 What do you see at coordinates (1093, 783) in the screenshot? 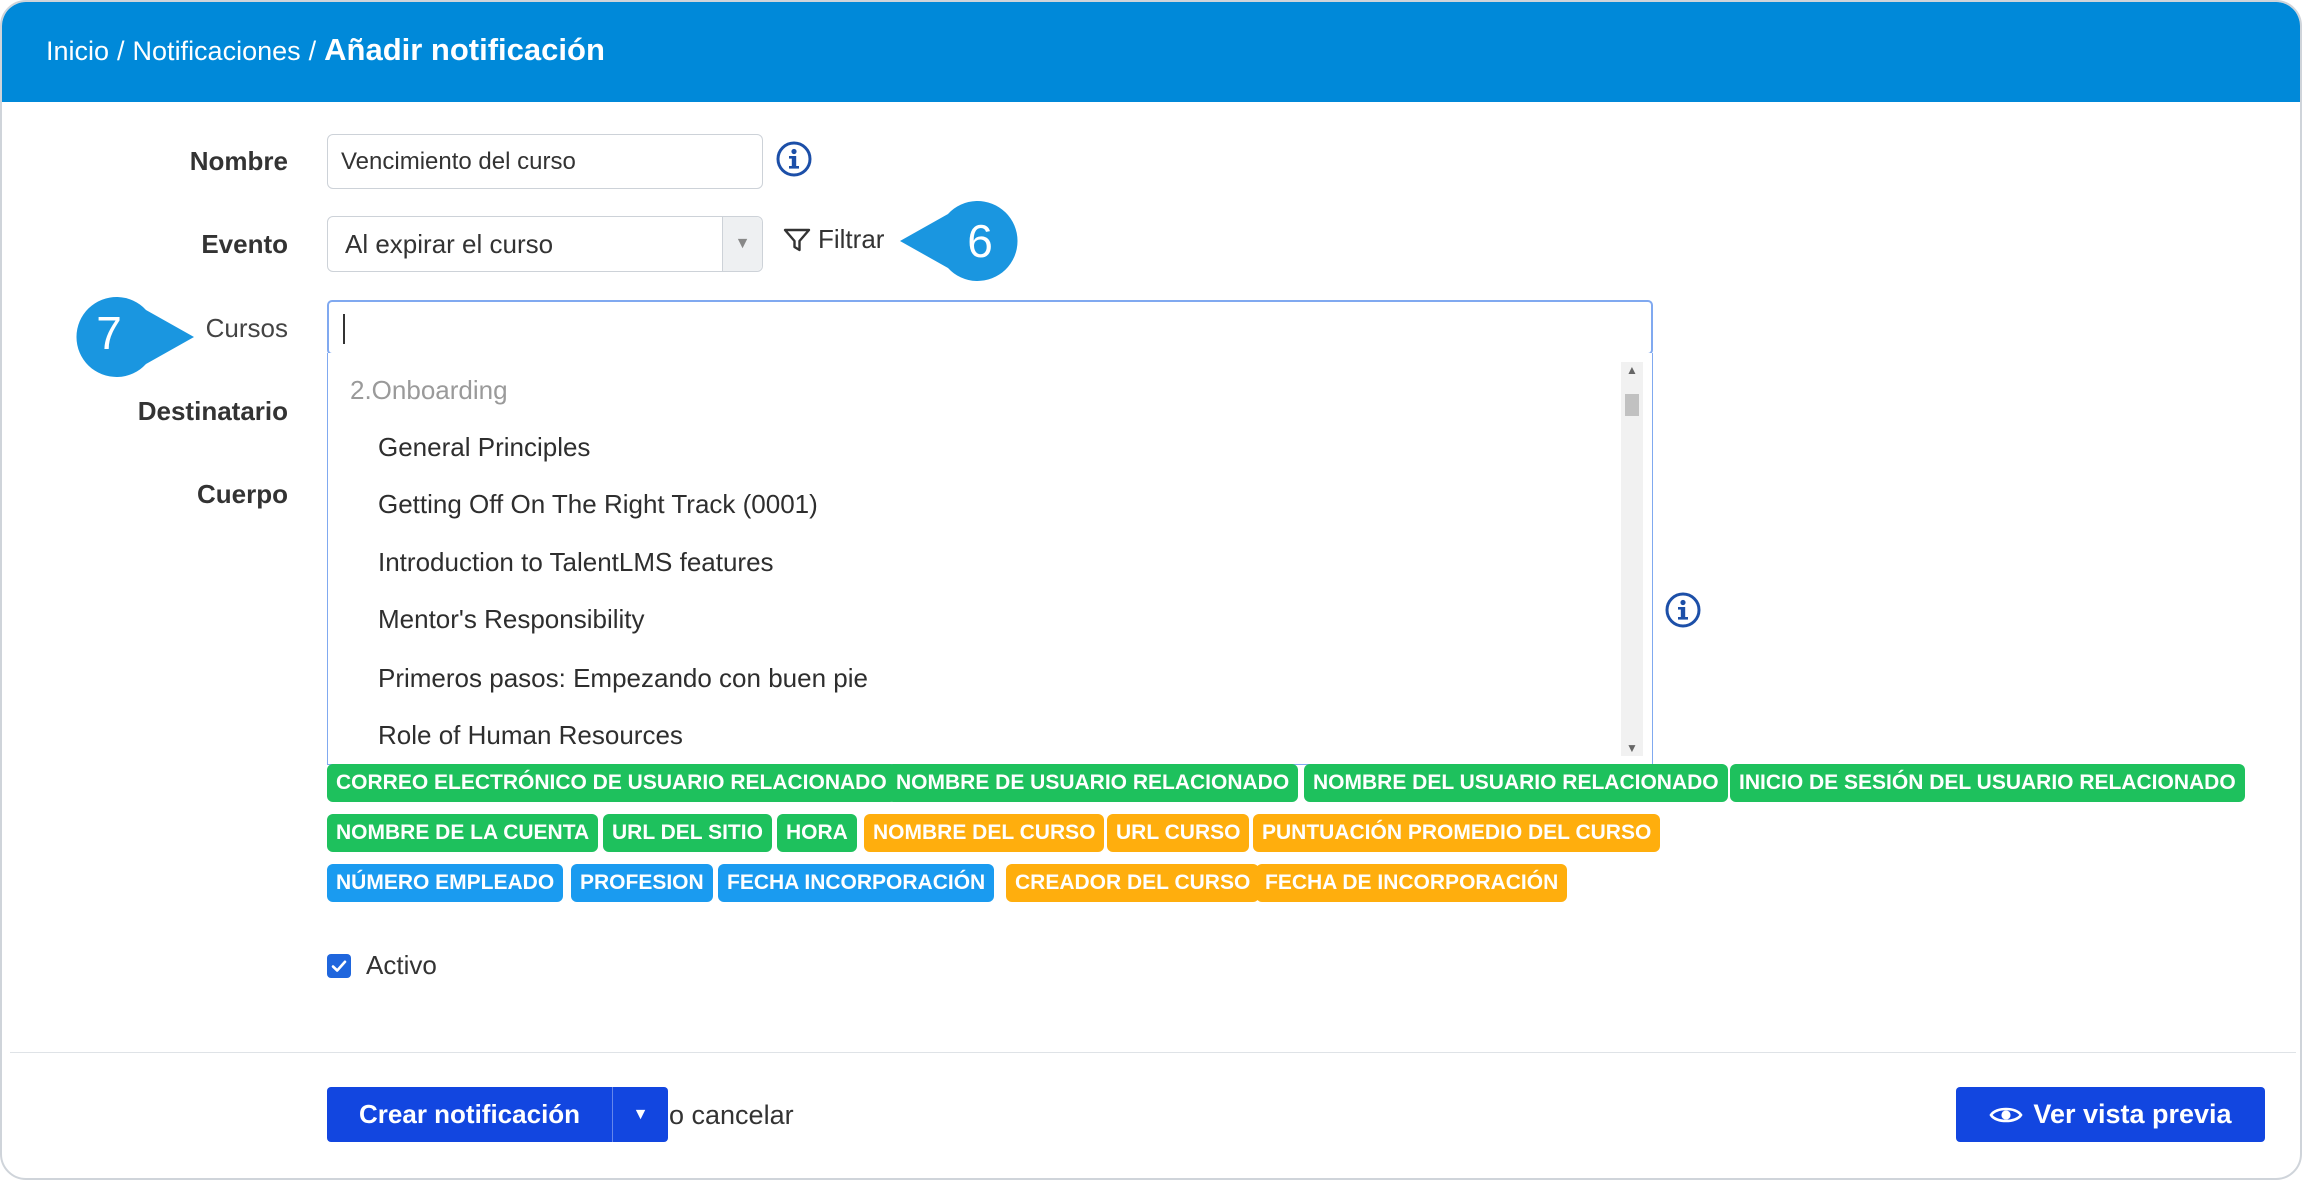
I see `tag-related-username: NOMBRE DE USUARIO RELACIONADO` at bounding box center [1093, 783].